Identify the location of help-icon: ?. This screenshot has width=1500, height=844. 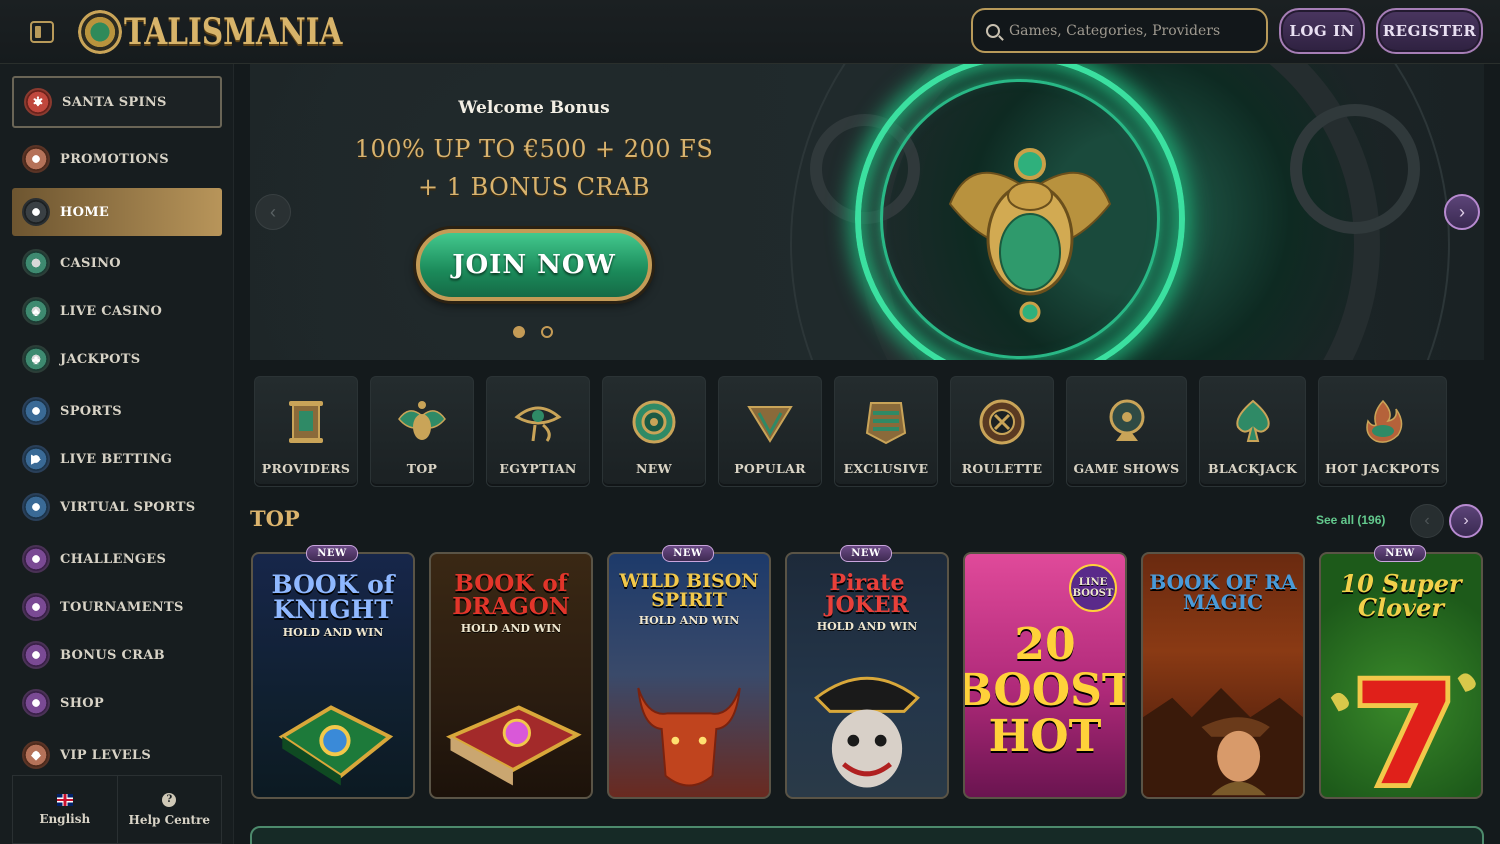
(169, 799).